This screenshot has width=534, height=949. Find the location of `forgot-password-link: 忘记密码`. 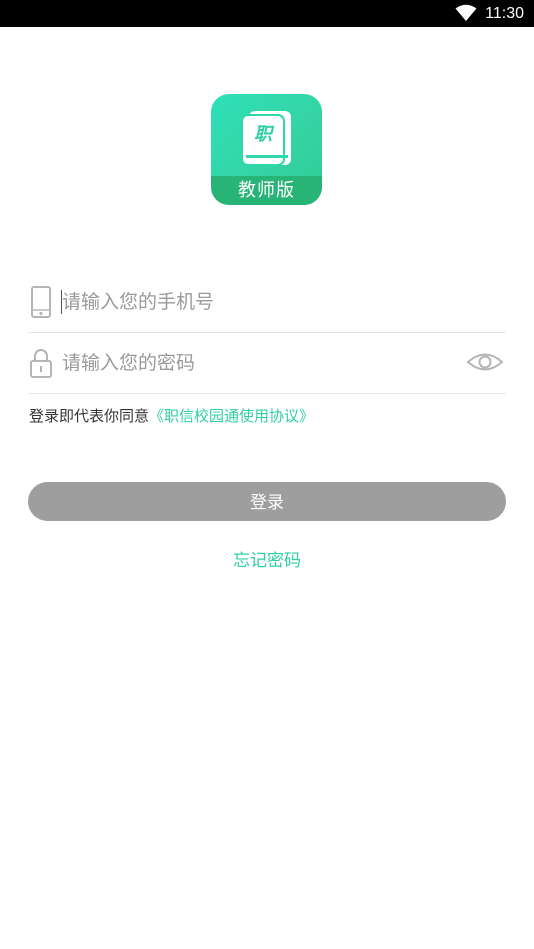

forgot-password-link: 忘记密码 is located at coordinates (267, 561).